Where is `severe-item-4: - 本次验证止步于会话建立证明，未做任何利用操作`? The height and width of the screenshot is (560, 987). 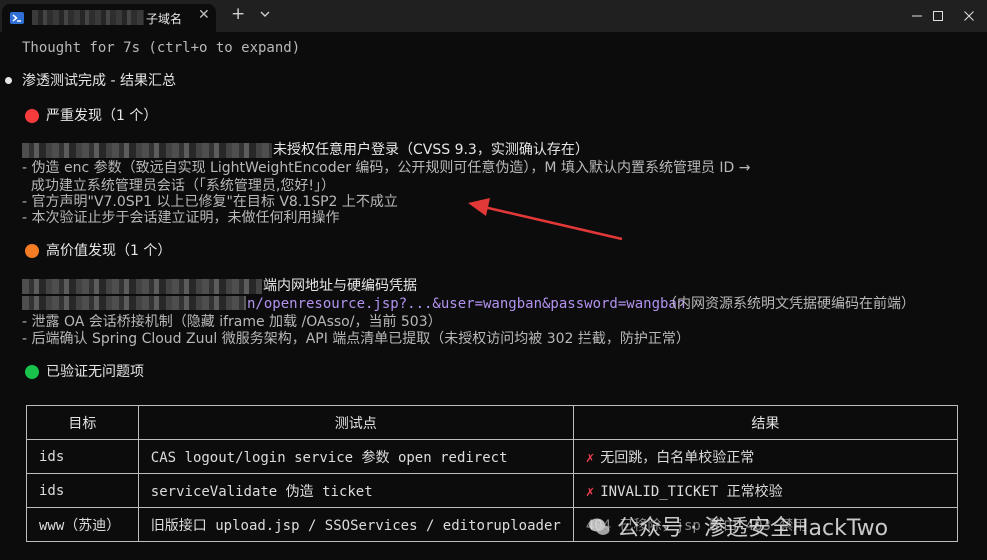 severe-item-4: - 本次验证止步于会话建立证明，未做任何利用操作 is located at coordinates (181, 218).